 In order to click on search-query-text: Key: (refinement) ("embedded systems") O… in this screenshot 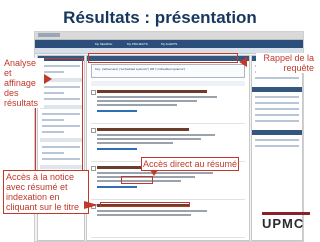, I will do `click(140, 69)`.